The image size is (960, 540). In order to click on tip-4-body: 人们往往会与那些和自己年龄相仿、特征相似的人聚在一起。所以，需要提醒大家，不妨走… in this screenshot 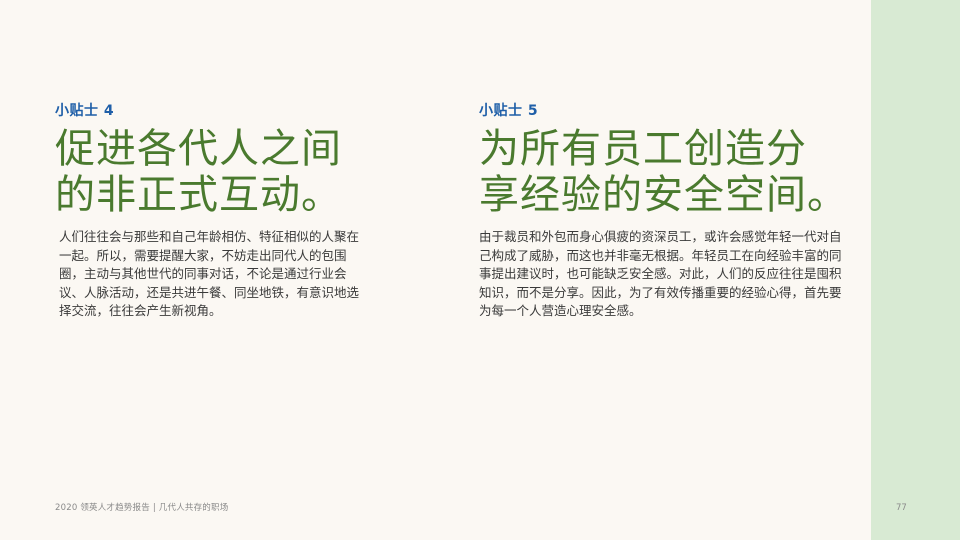, I will do `click(209, 273)`.